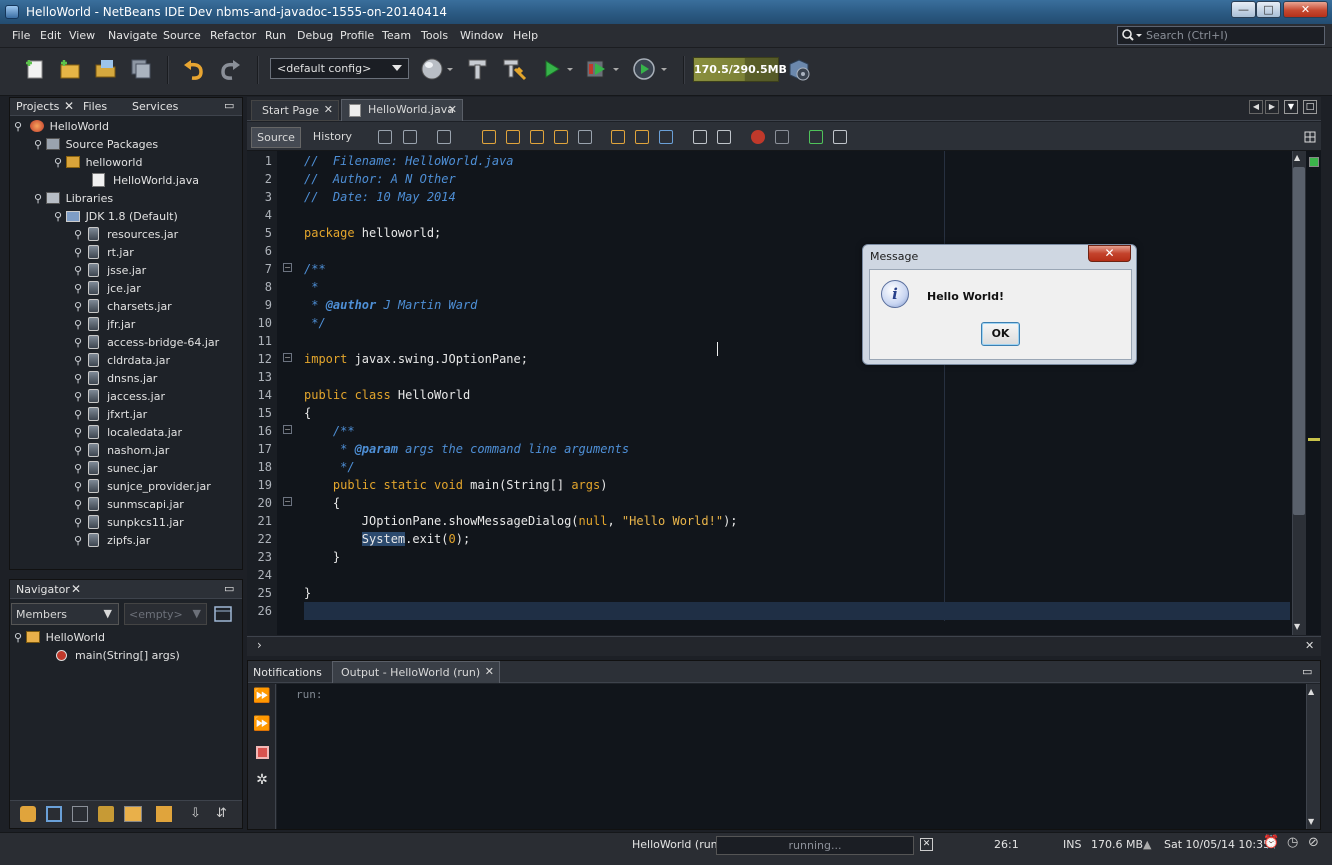 This screenshot has height=865, width=1332. I want to click on search-input: Search (Ctrl+I), so click(1221, 35).